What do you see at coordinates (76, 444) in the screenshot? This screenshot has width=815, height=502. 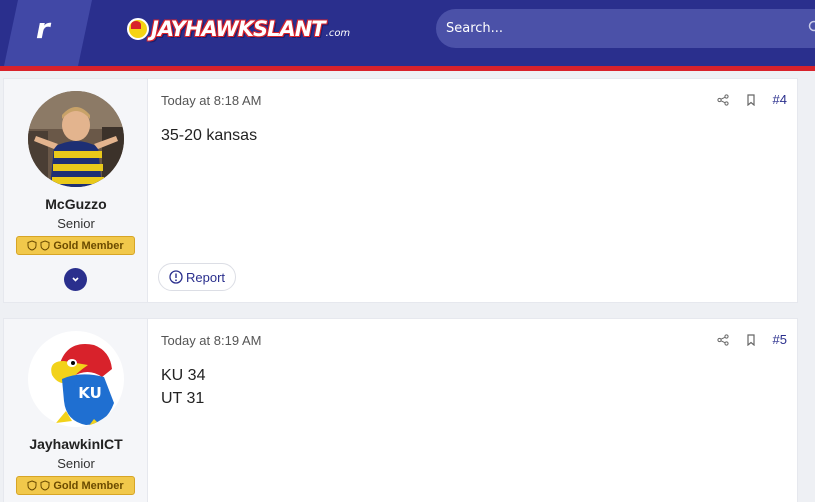 I see `username: JayhawkinICT` at bounding box center [76, 444].